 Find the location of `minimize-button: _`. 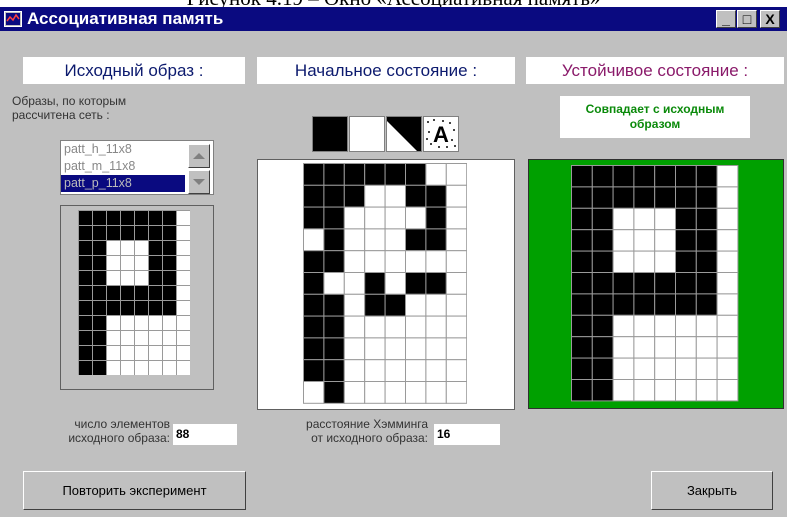

minimize-button: _ is located at coordinates (726, 19).